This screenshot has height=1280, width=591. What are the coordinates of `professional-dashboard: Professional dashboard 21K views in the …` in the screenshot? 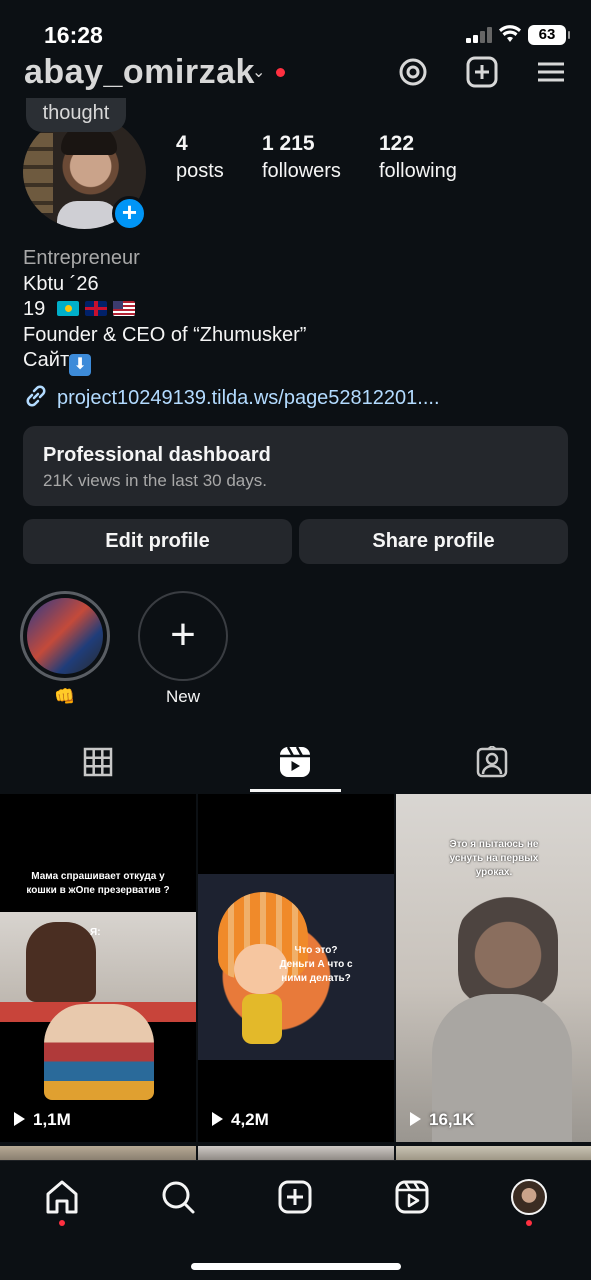 It's located at (295, 466).